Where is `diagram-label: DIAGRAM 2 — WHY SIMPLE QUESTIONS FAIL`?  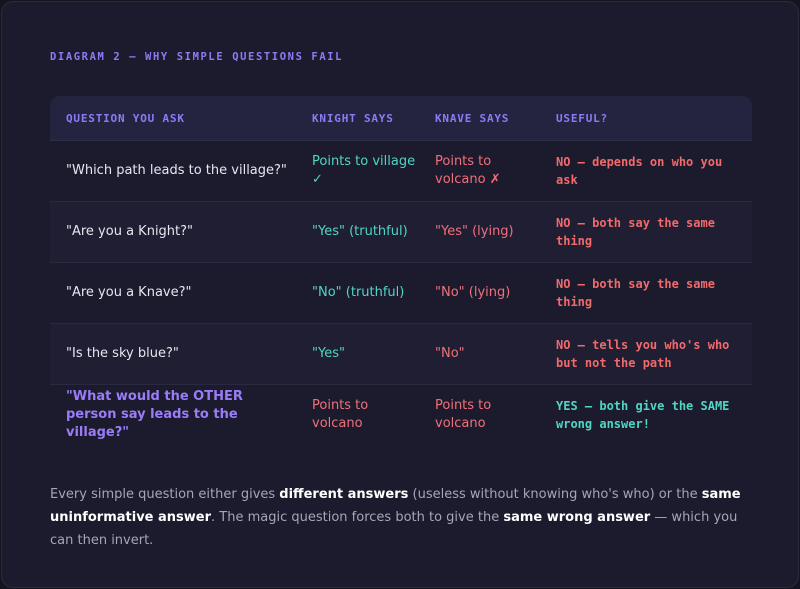 diagram-label: DIAGRAM 2 — WHY SIMPLE QUESTIONS FAIL is located at coordinates (197, 57).